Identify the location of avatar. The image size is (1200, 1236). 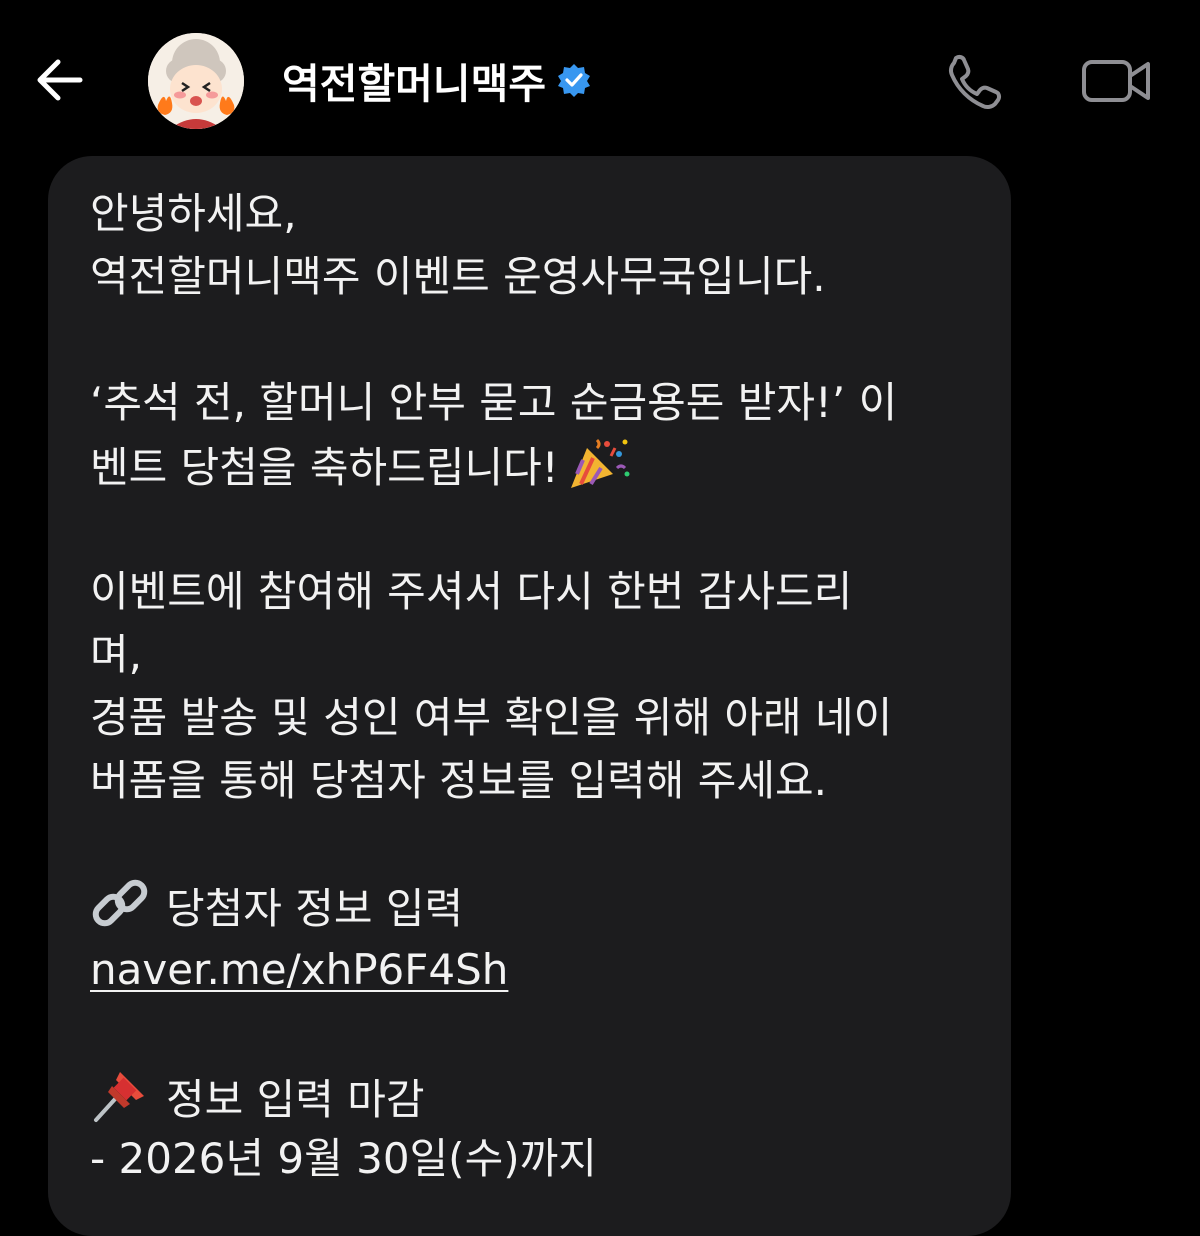
(196, 81).